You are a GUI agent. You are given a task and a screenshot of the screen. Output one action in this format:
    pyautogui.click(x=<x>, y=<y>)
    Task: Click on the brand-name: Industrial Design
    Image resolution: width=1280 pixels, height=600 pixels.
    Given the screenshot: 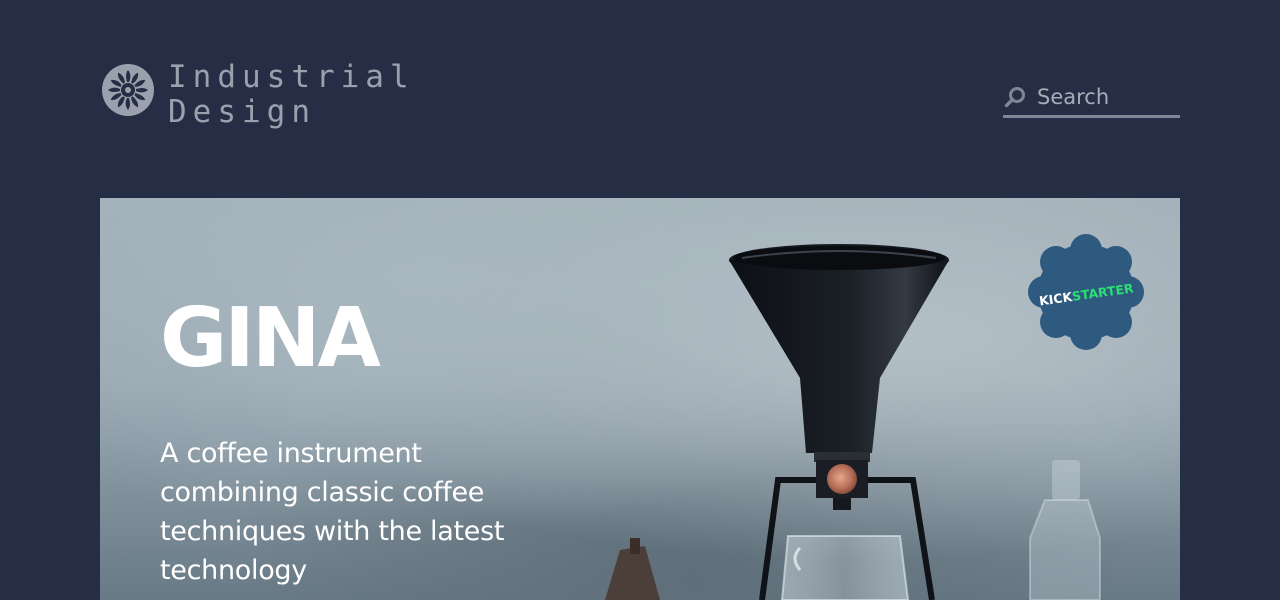 What is the action you would take?
    pyautogui.click(x=291, y=95)
    